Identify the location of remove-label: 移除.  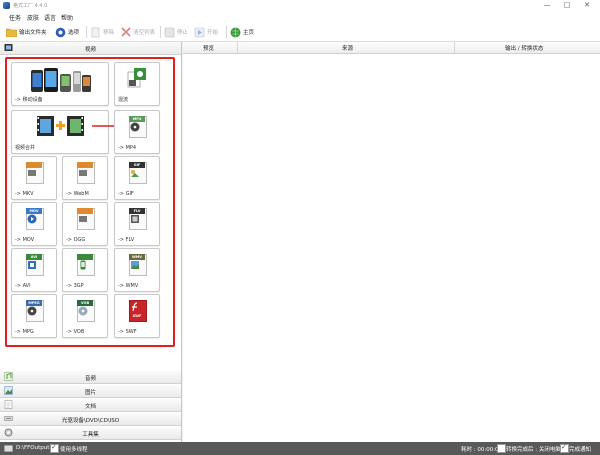
(109, 33).